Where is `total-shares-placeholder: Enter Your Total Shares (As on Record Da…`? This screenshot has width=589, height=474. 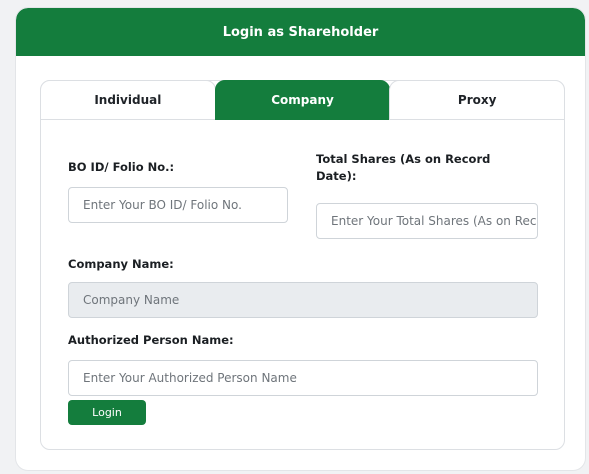
total-shares-placeholder: Enter Your Total Shares (As on Record Da… is located at coordinates (434, 221).